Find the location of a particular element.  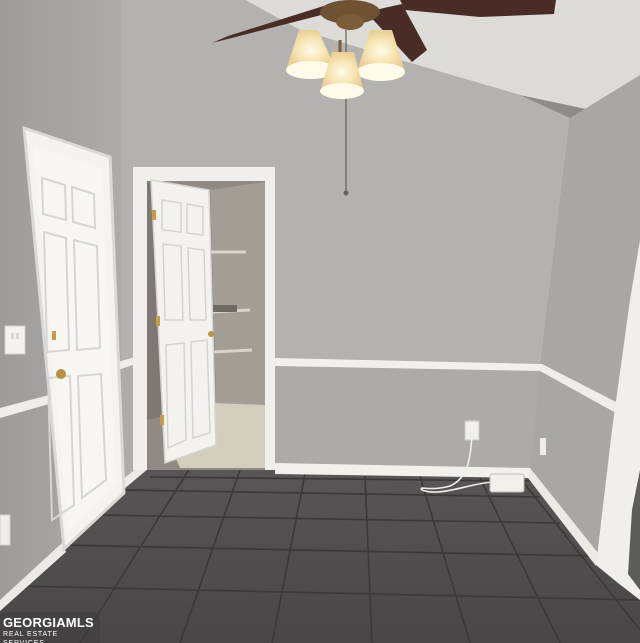

mls-watermark-logo: GEORGIAMLS REAL ESTATE SERVICES is located at coordinates (50, 627).